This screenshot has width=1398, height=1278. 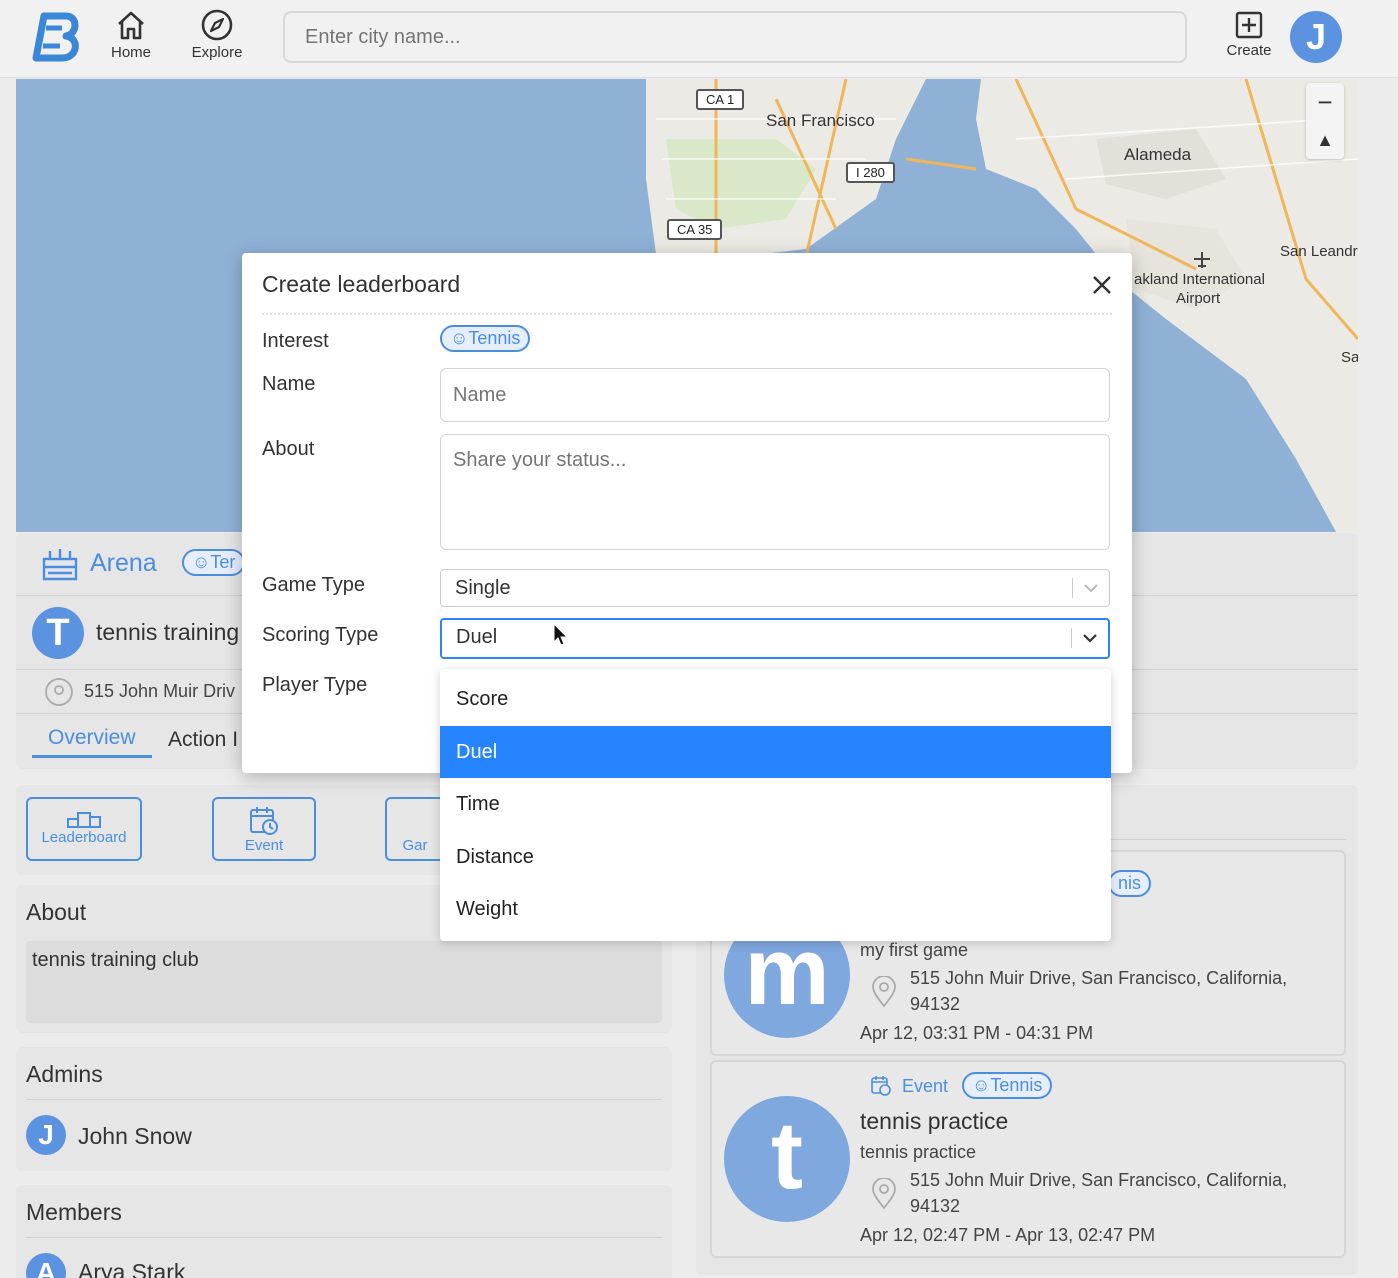 What do you see at coordinates (344, 1109) in the screenshot?
I see `admins-panel: Admins J John Snow` at bounding box center [344, 1109].